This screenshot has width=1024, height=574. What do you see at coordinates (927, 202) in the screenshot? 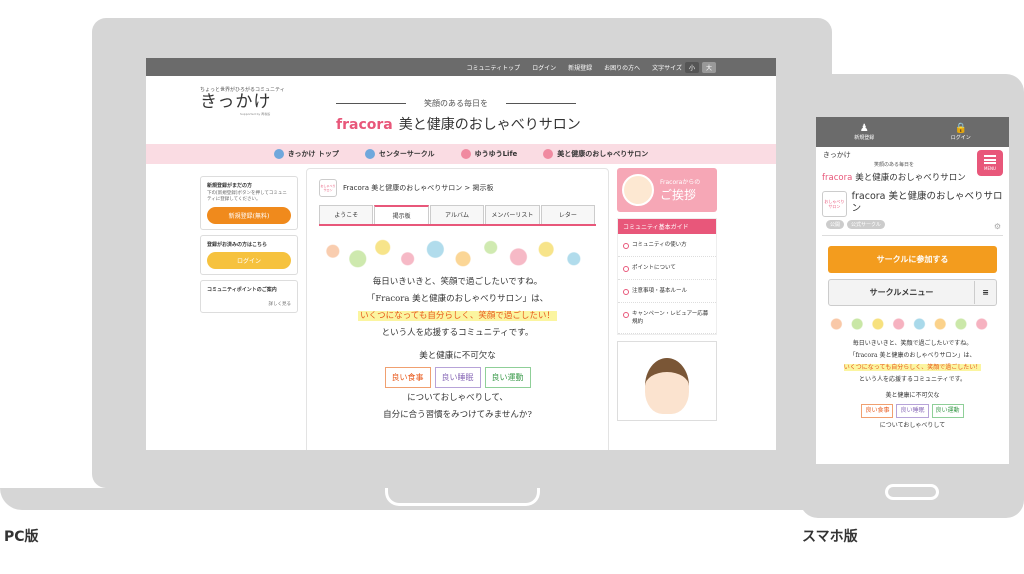
I see `sp-circle-name: fracora 美と健康のおしゃべりサロン` at bounding box center [927, 202].